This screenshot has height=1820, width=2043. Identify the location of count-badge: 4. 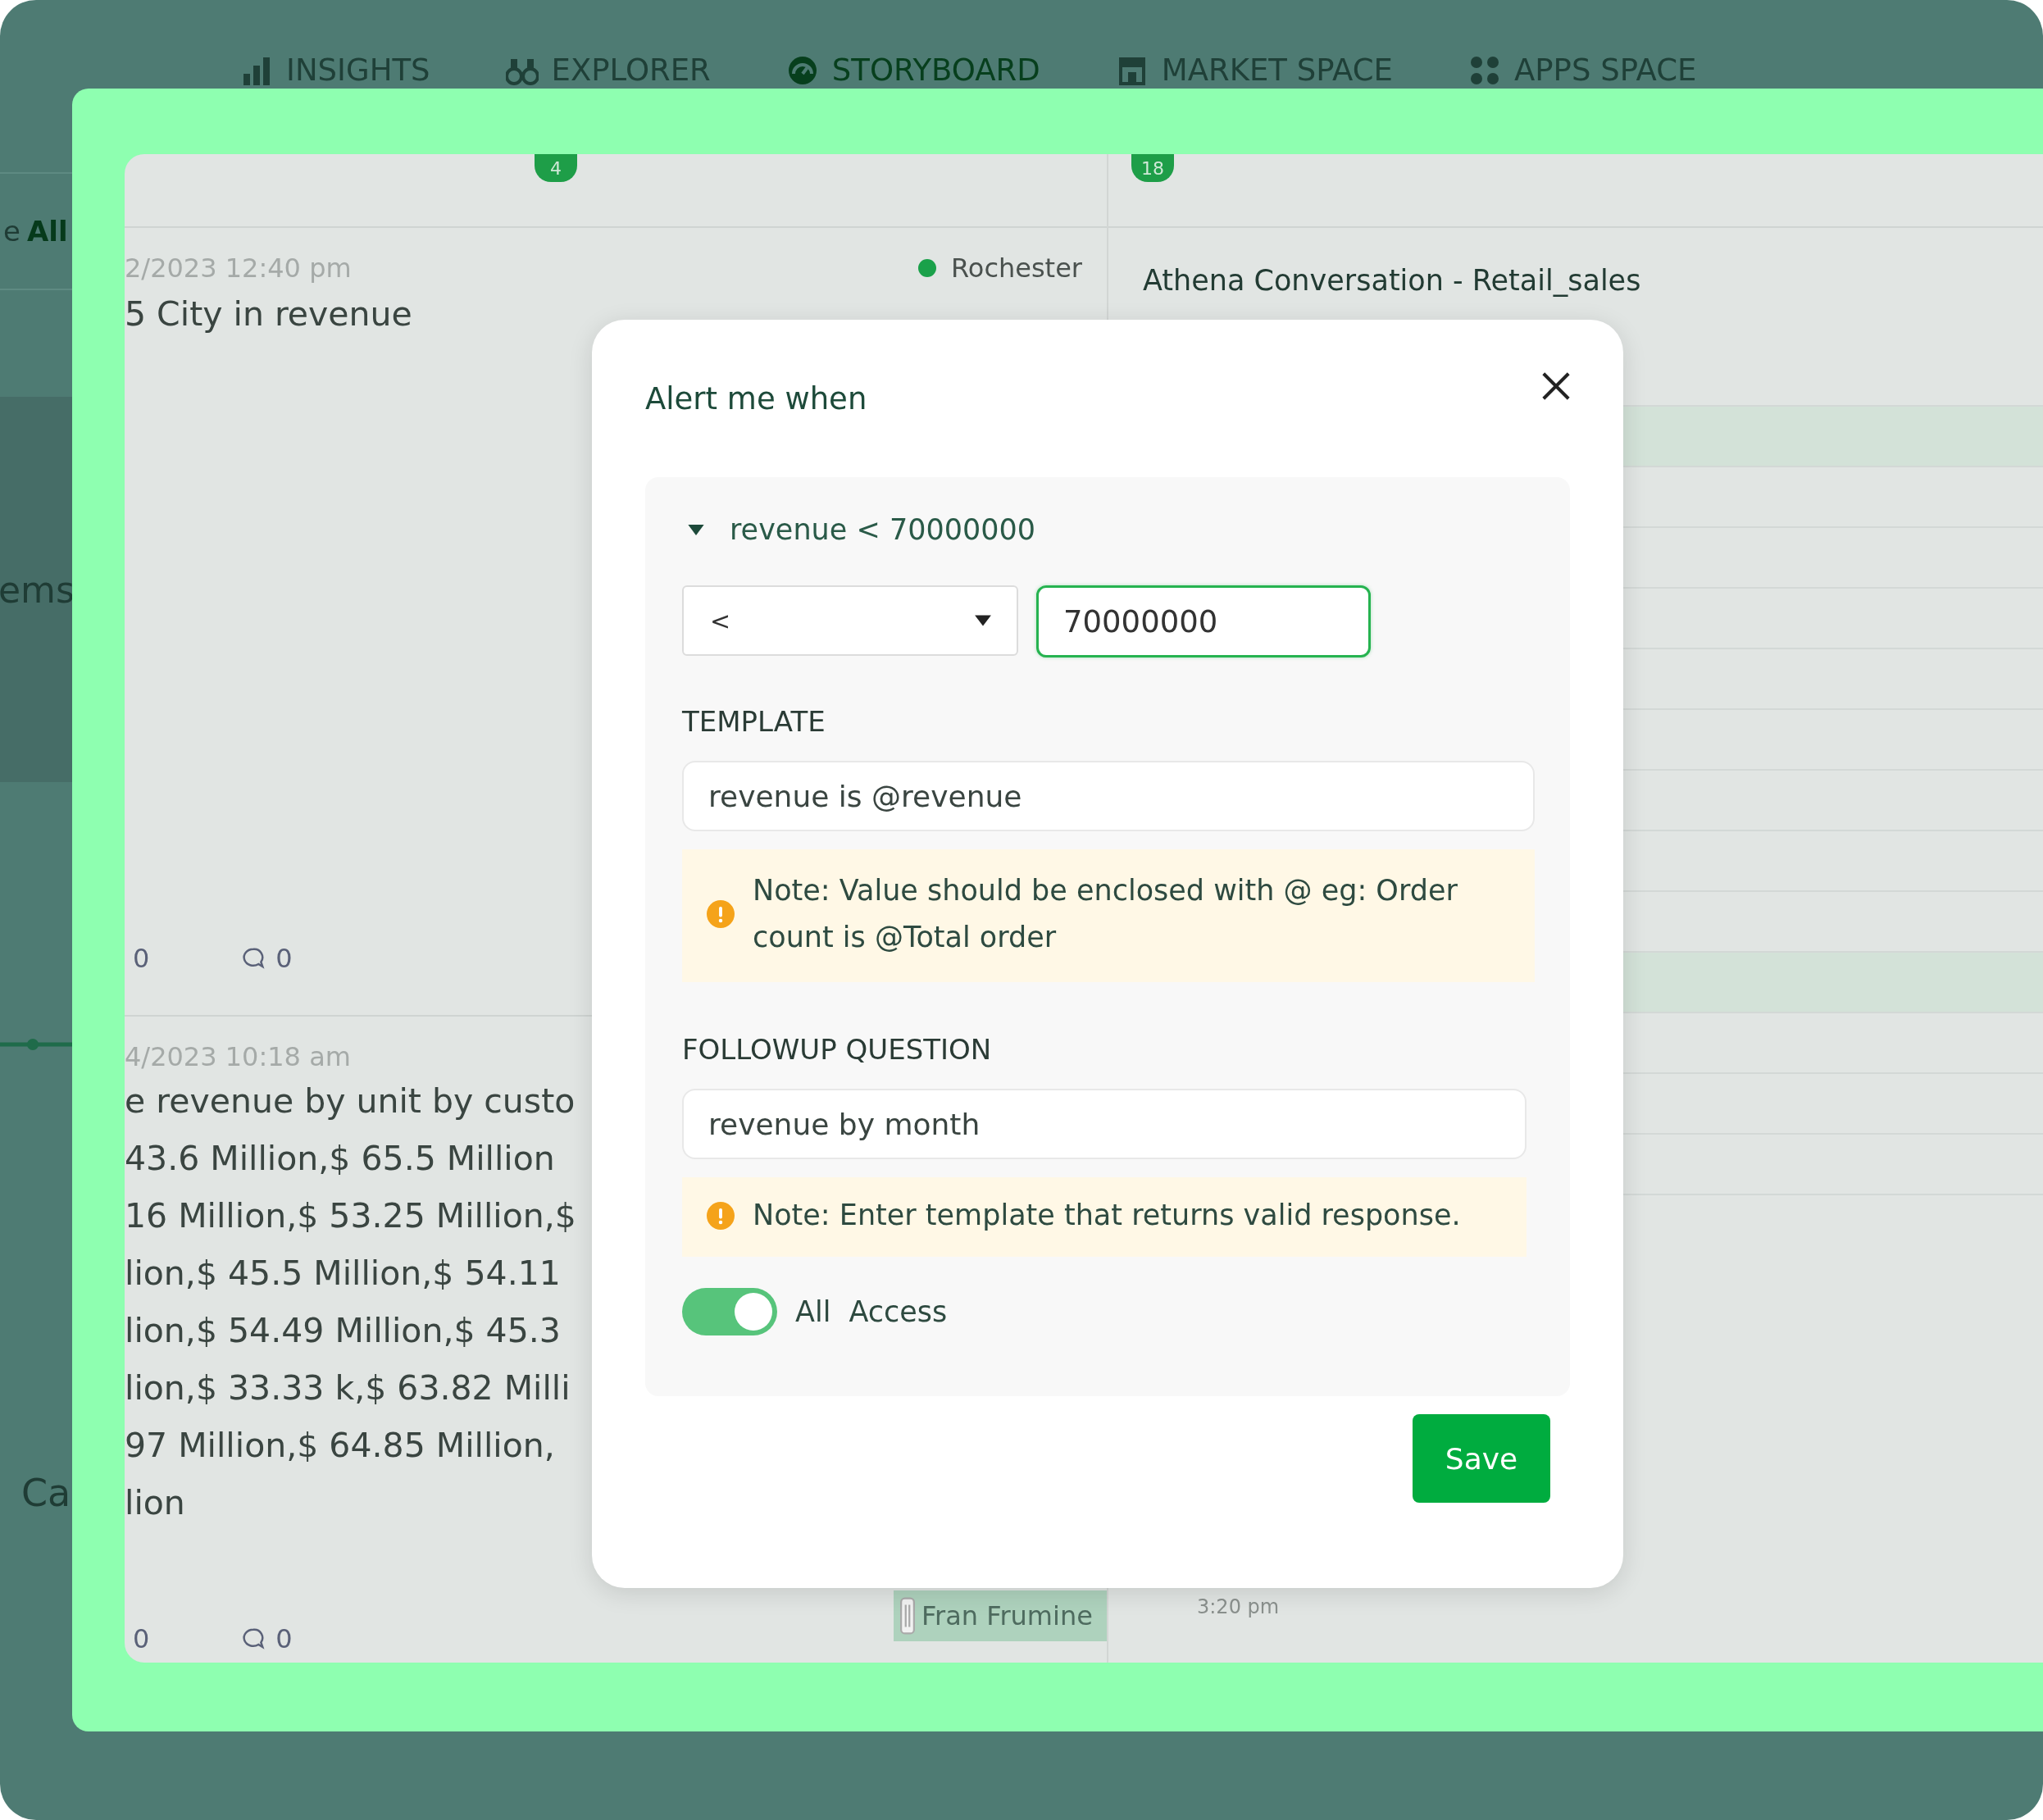
(556, 168).